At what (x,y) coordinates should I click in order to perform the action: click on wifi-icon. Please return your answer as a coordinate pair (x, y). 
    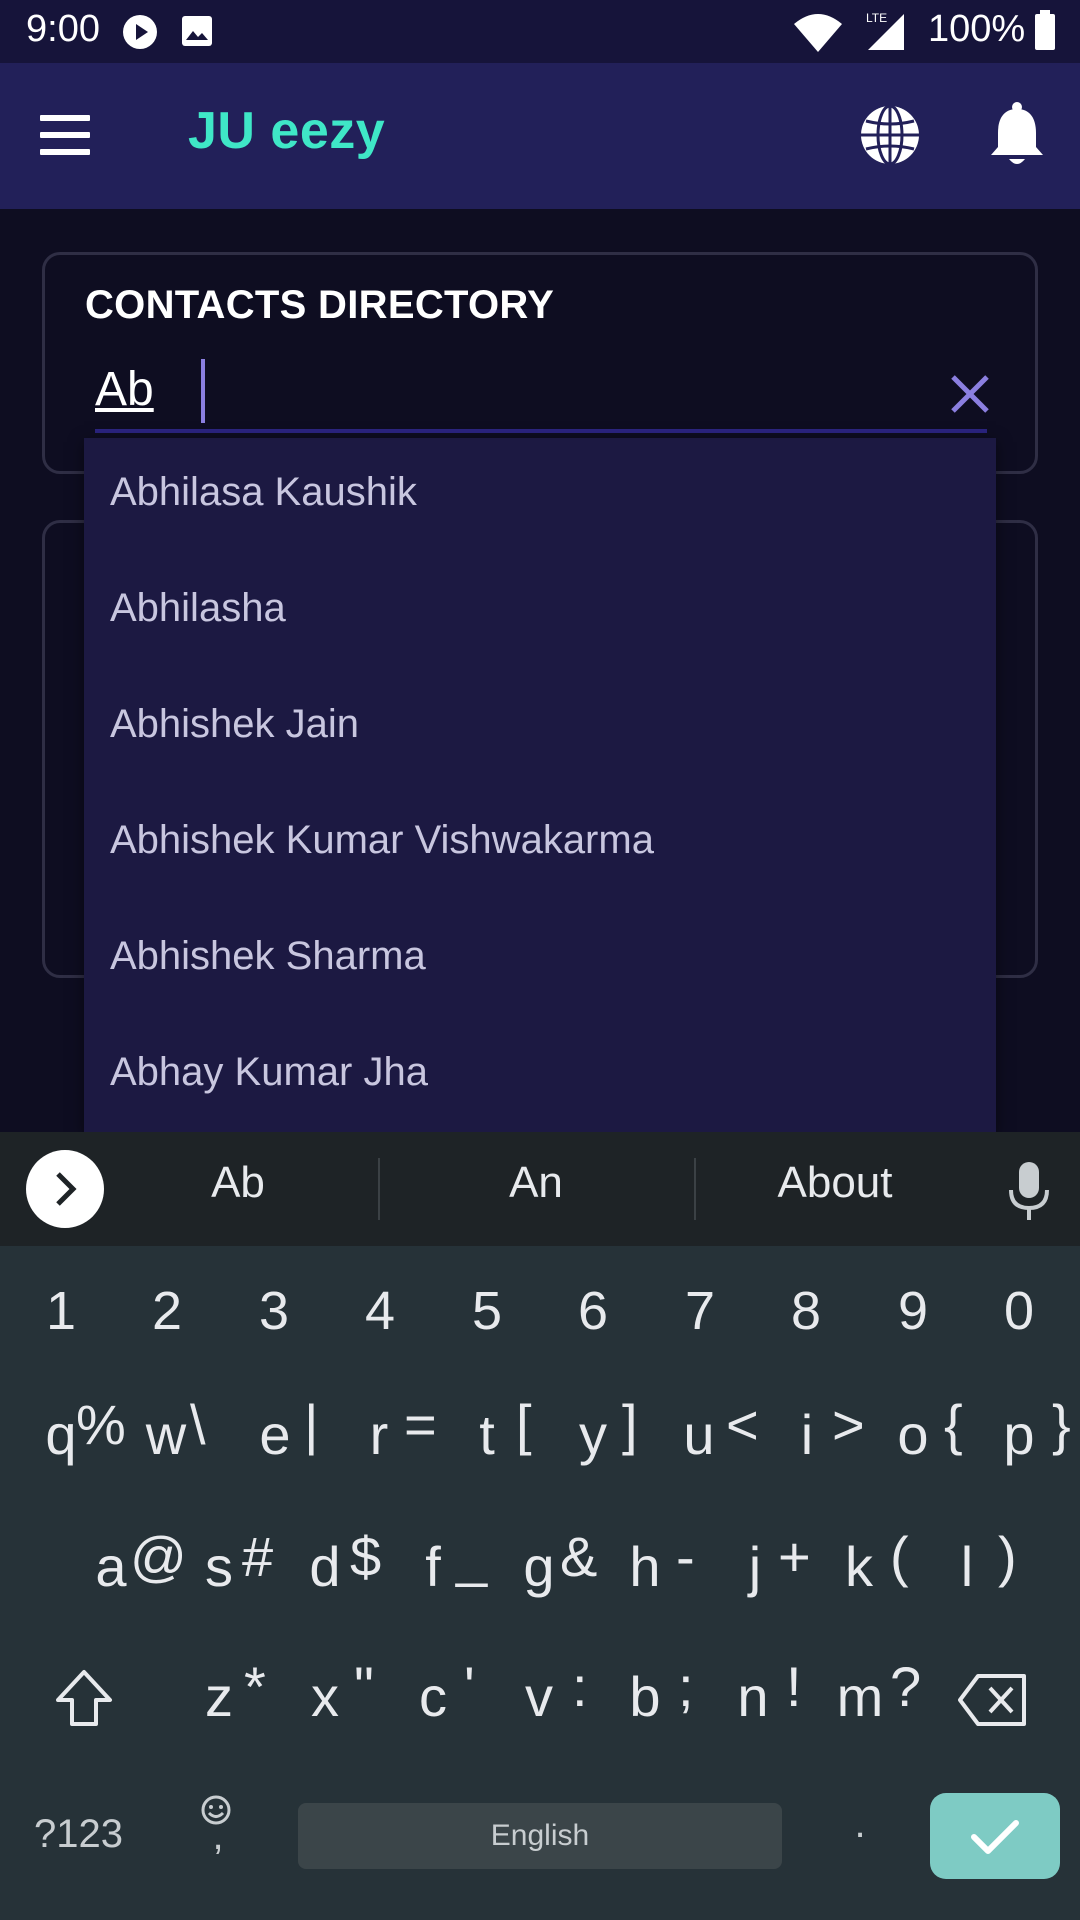
    Looking at the image, I should click on (818, 33).